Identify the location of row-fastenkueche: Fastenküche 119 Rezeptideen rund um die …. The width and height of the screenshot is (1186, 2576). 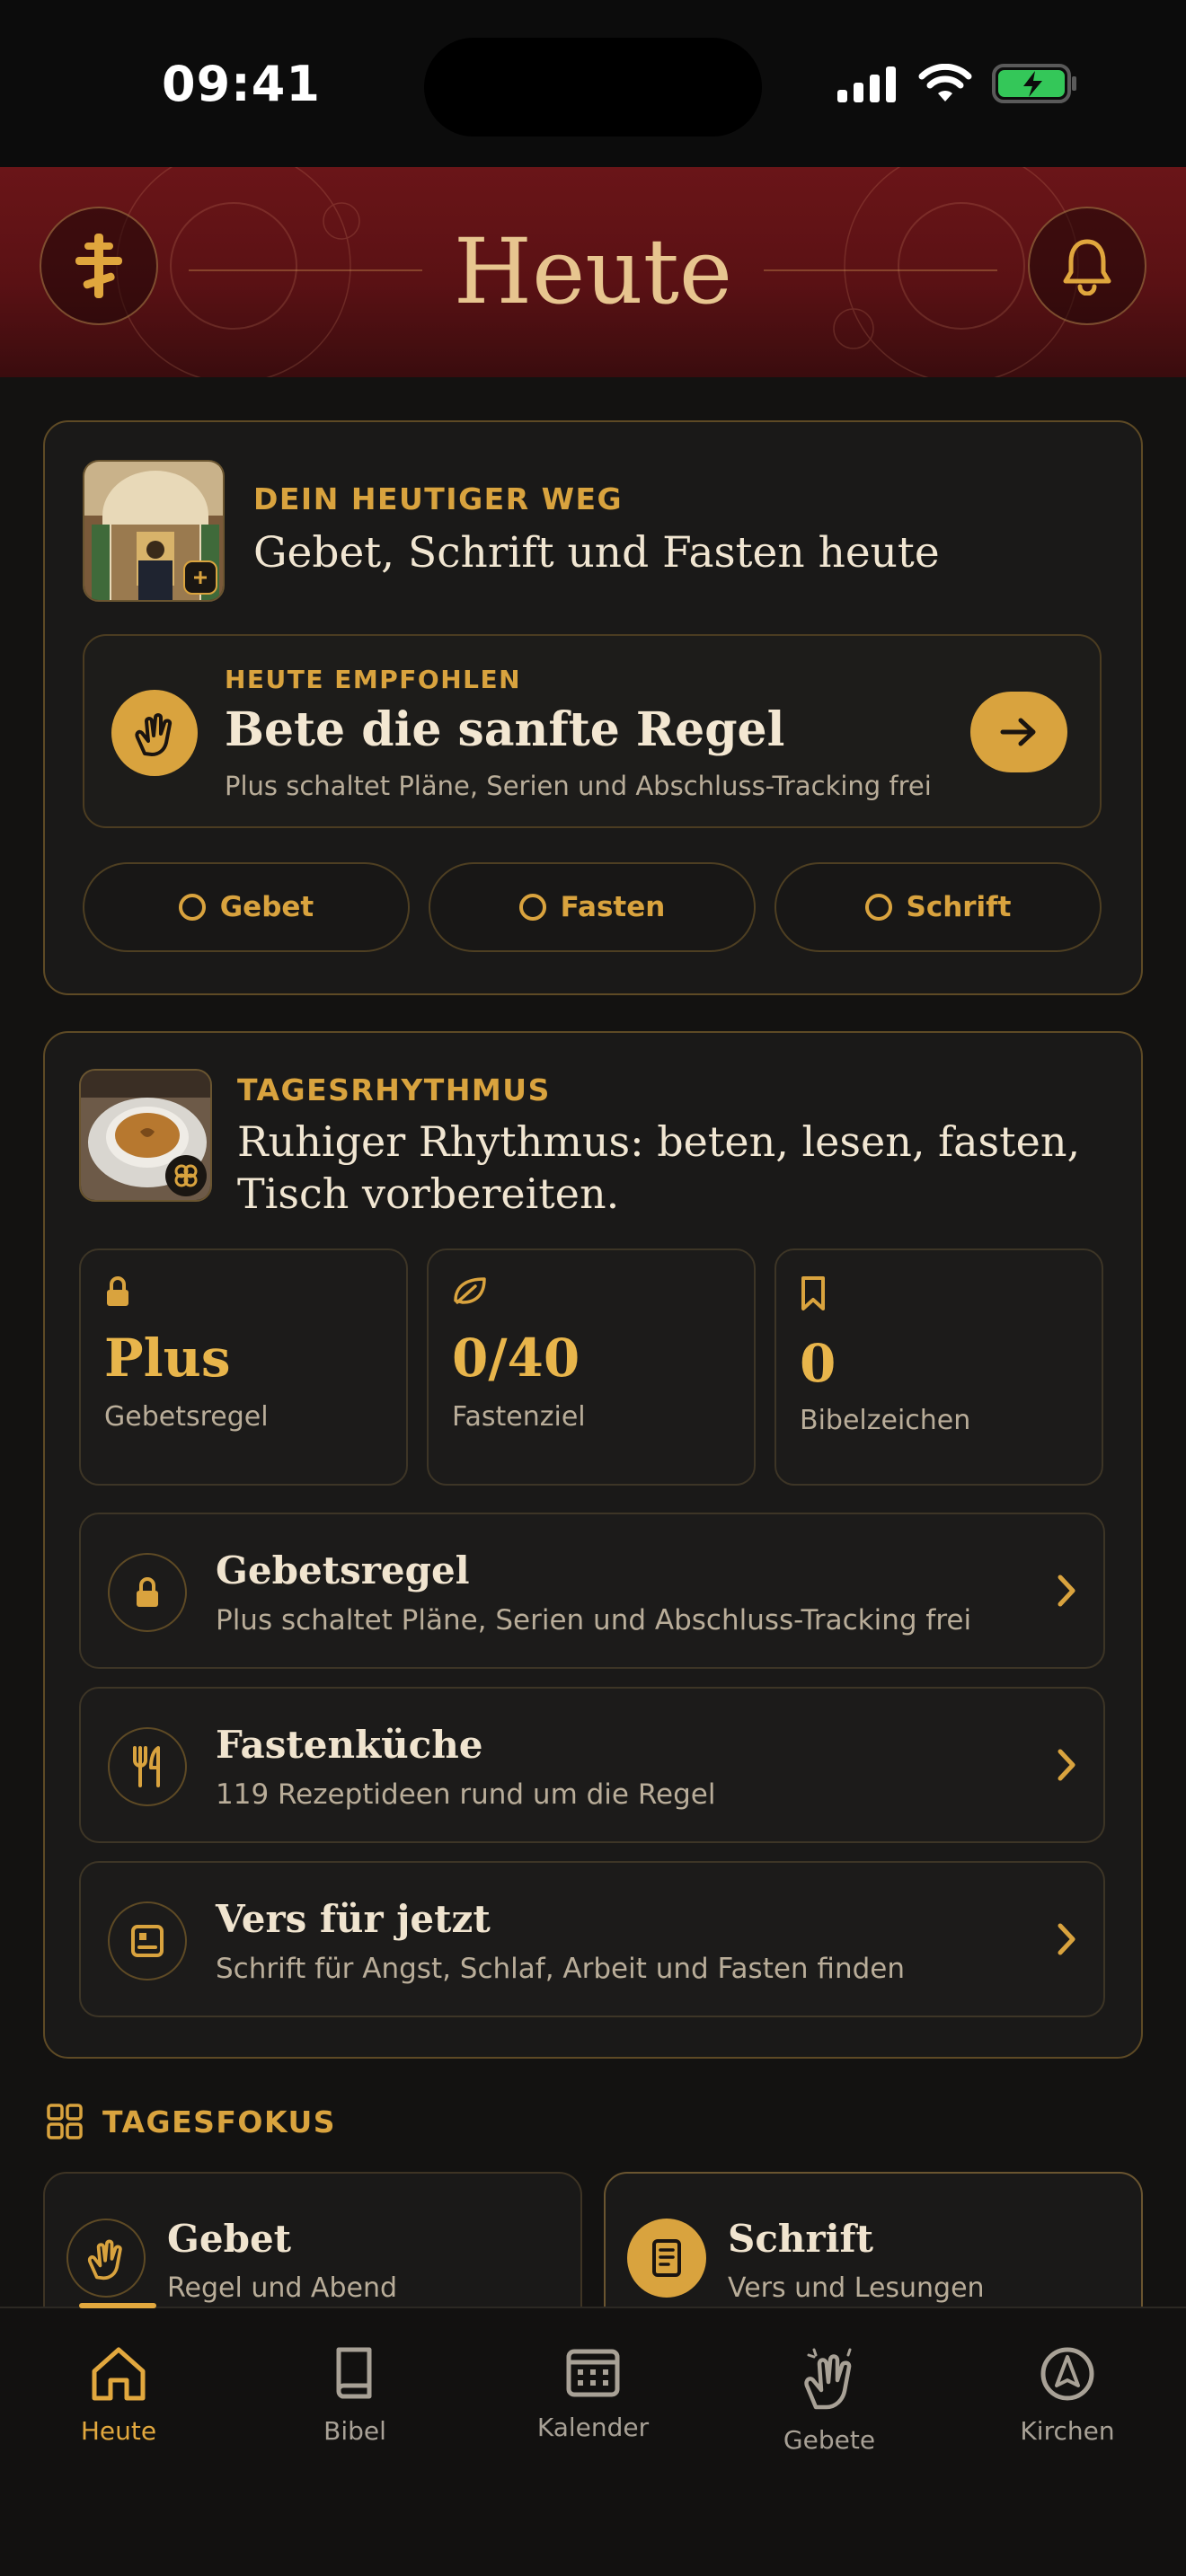
(592, 1765).